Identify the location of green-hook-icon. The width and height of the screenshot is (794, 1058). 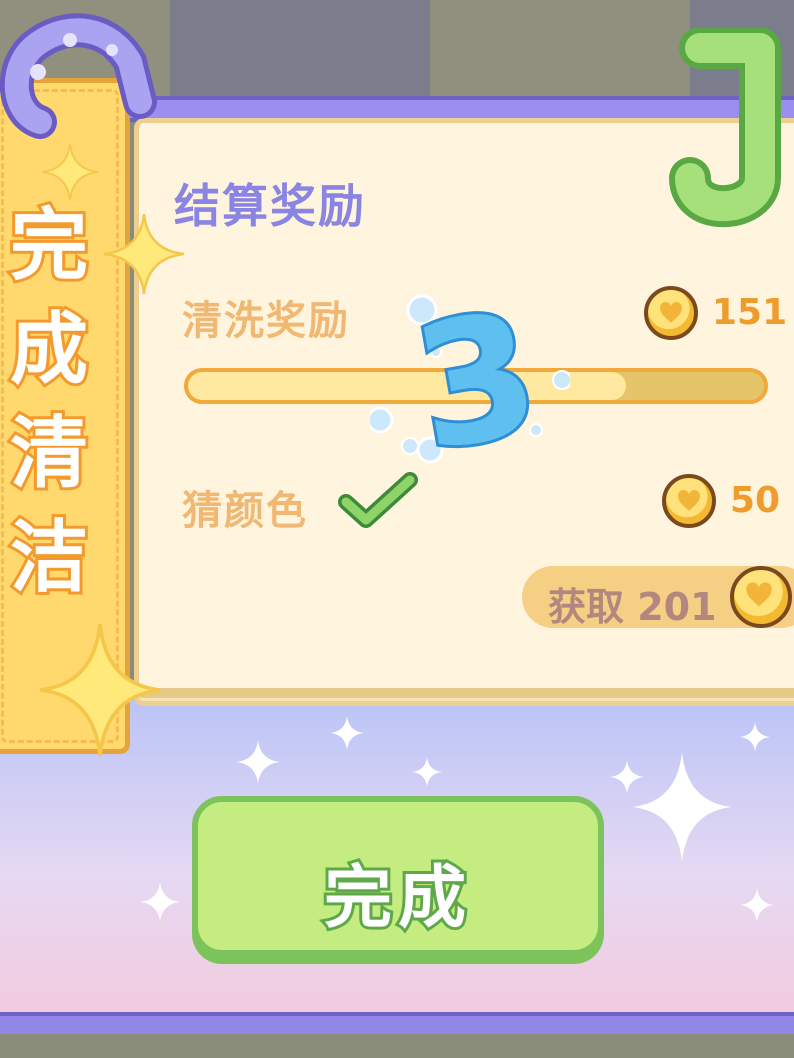
(725, 128).